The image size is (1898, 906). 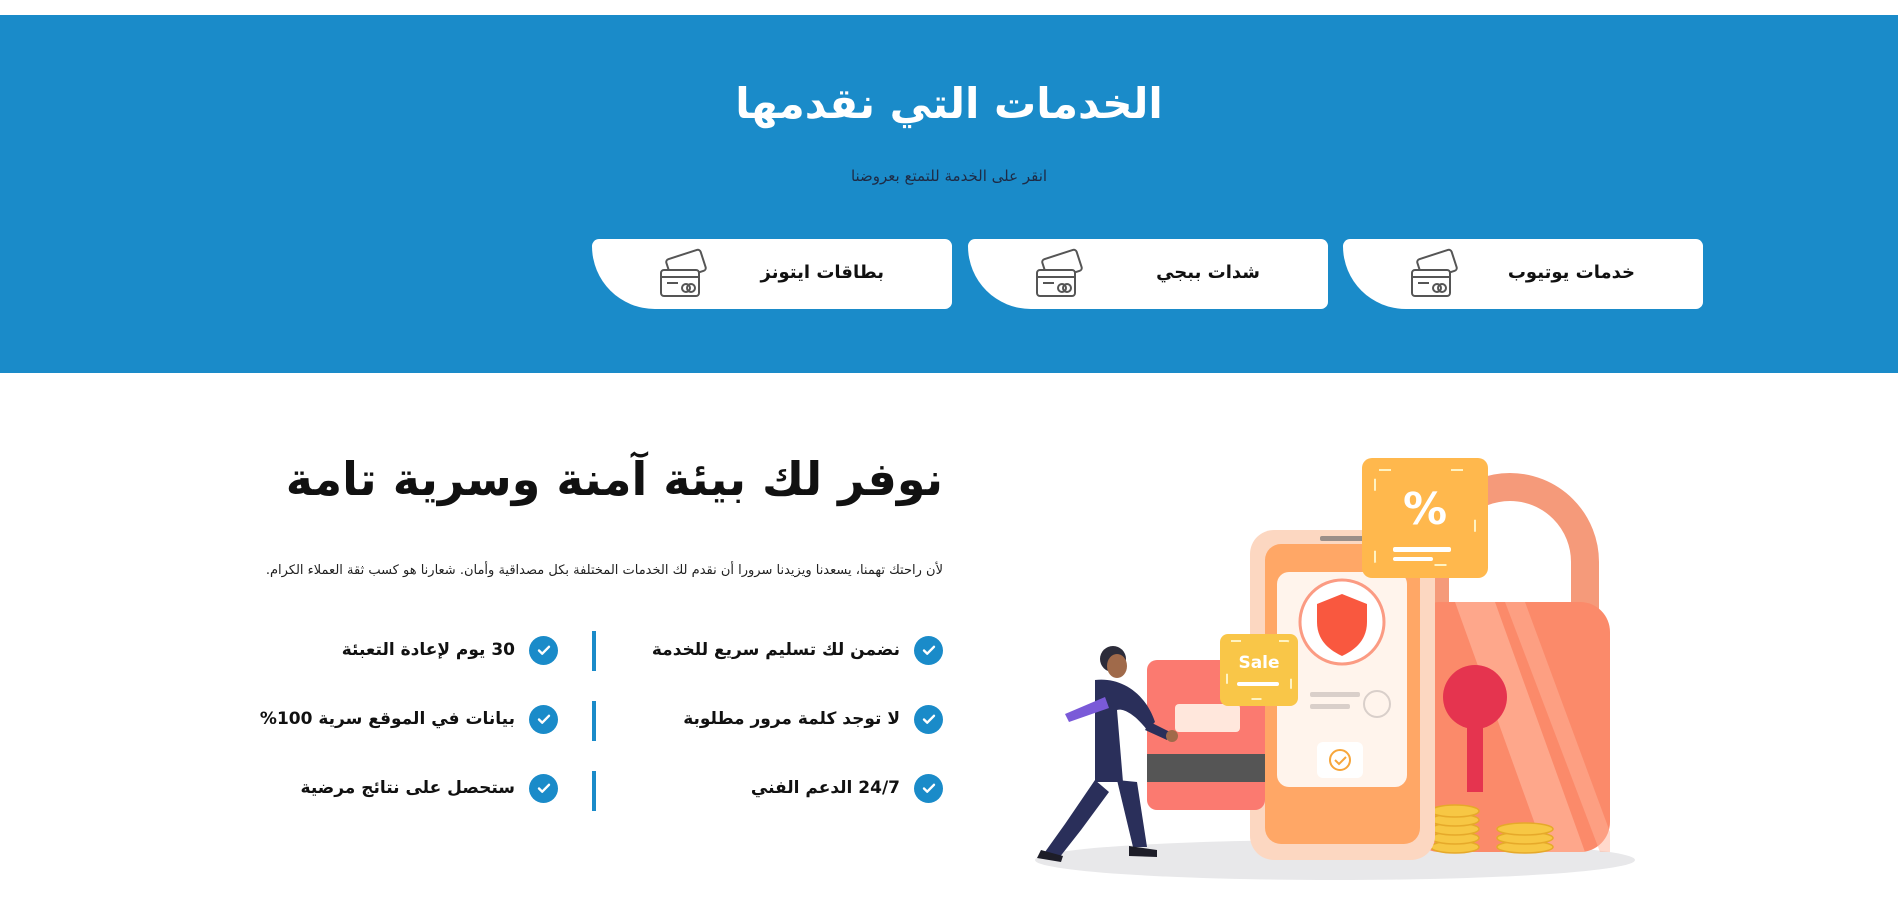 What do you see at coordinates (949, 176) in the screenshot?
I see `services-subtitle: انقر على الخدمة للتمتع بعروضنا` at bounding box center [949, 176].